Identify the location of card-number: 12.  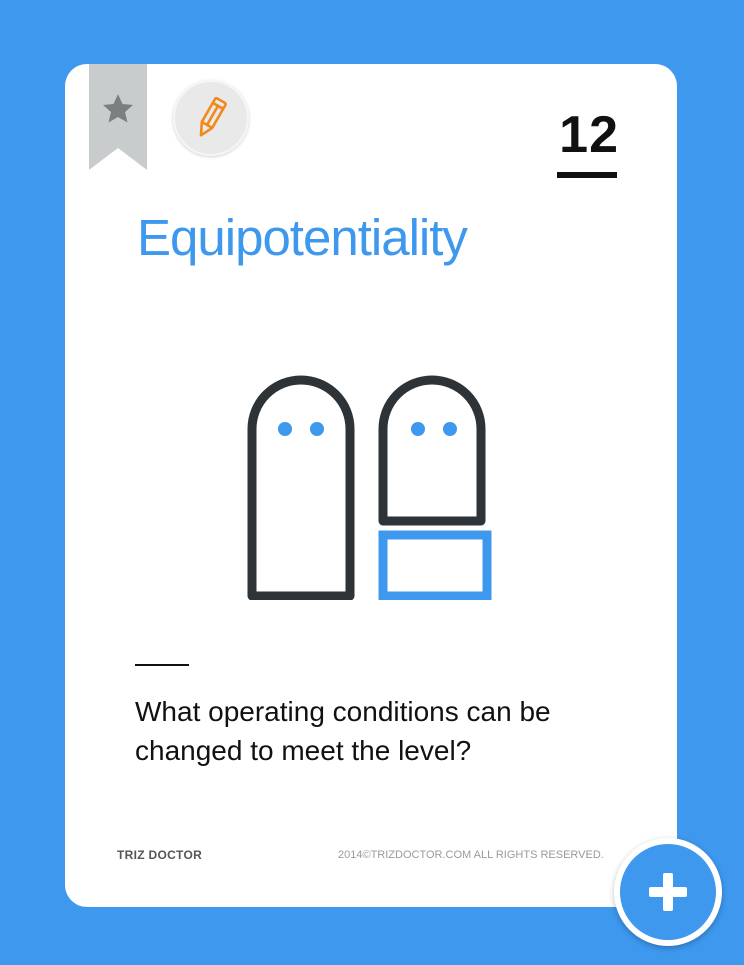
(589, 135).